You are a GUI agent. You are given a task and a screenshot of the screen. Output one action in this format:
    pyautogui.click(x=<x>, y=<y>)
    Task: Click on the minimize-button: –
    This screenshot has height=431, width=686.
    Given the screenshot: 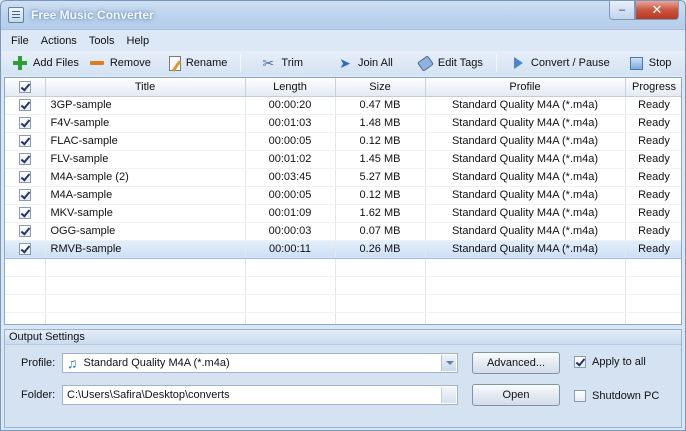 What is the action you would take?
    pyautogui.click(x=622, y=10)
    